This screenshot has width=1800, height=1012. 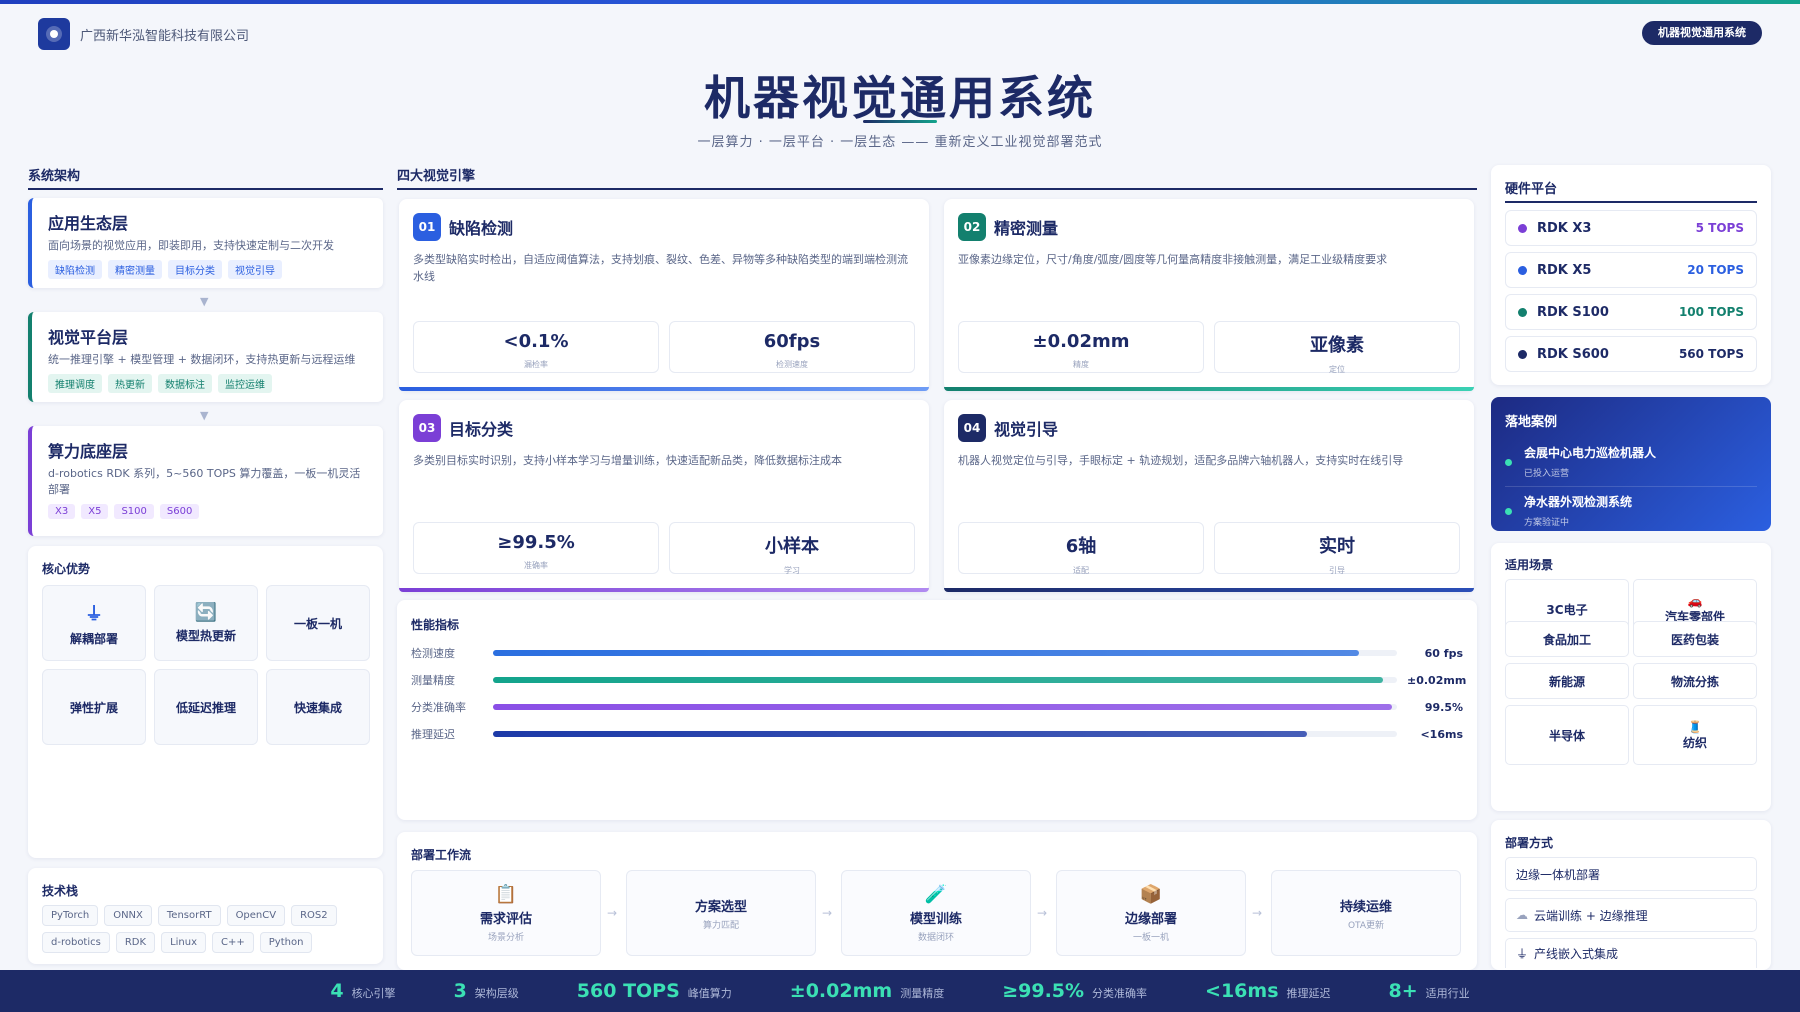 I want to click on engine-stat: ≥99.5% 准确率, so click(x=536, y=548).